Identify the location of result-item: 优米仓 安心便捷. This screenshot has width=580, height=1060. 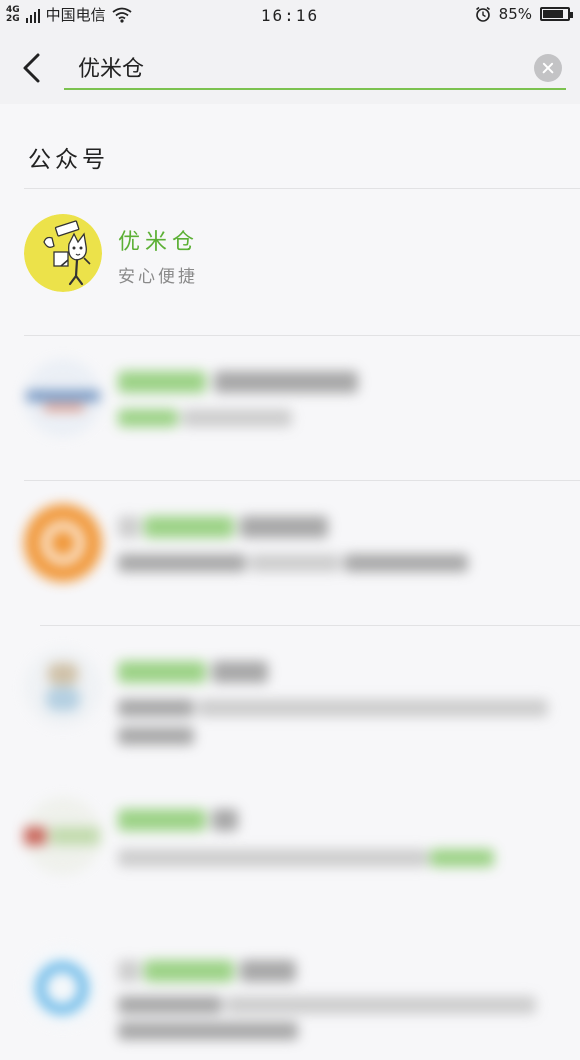
(290, 260).